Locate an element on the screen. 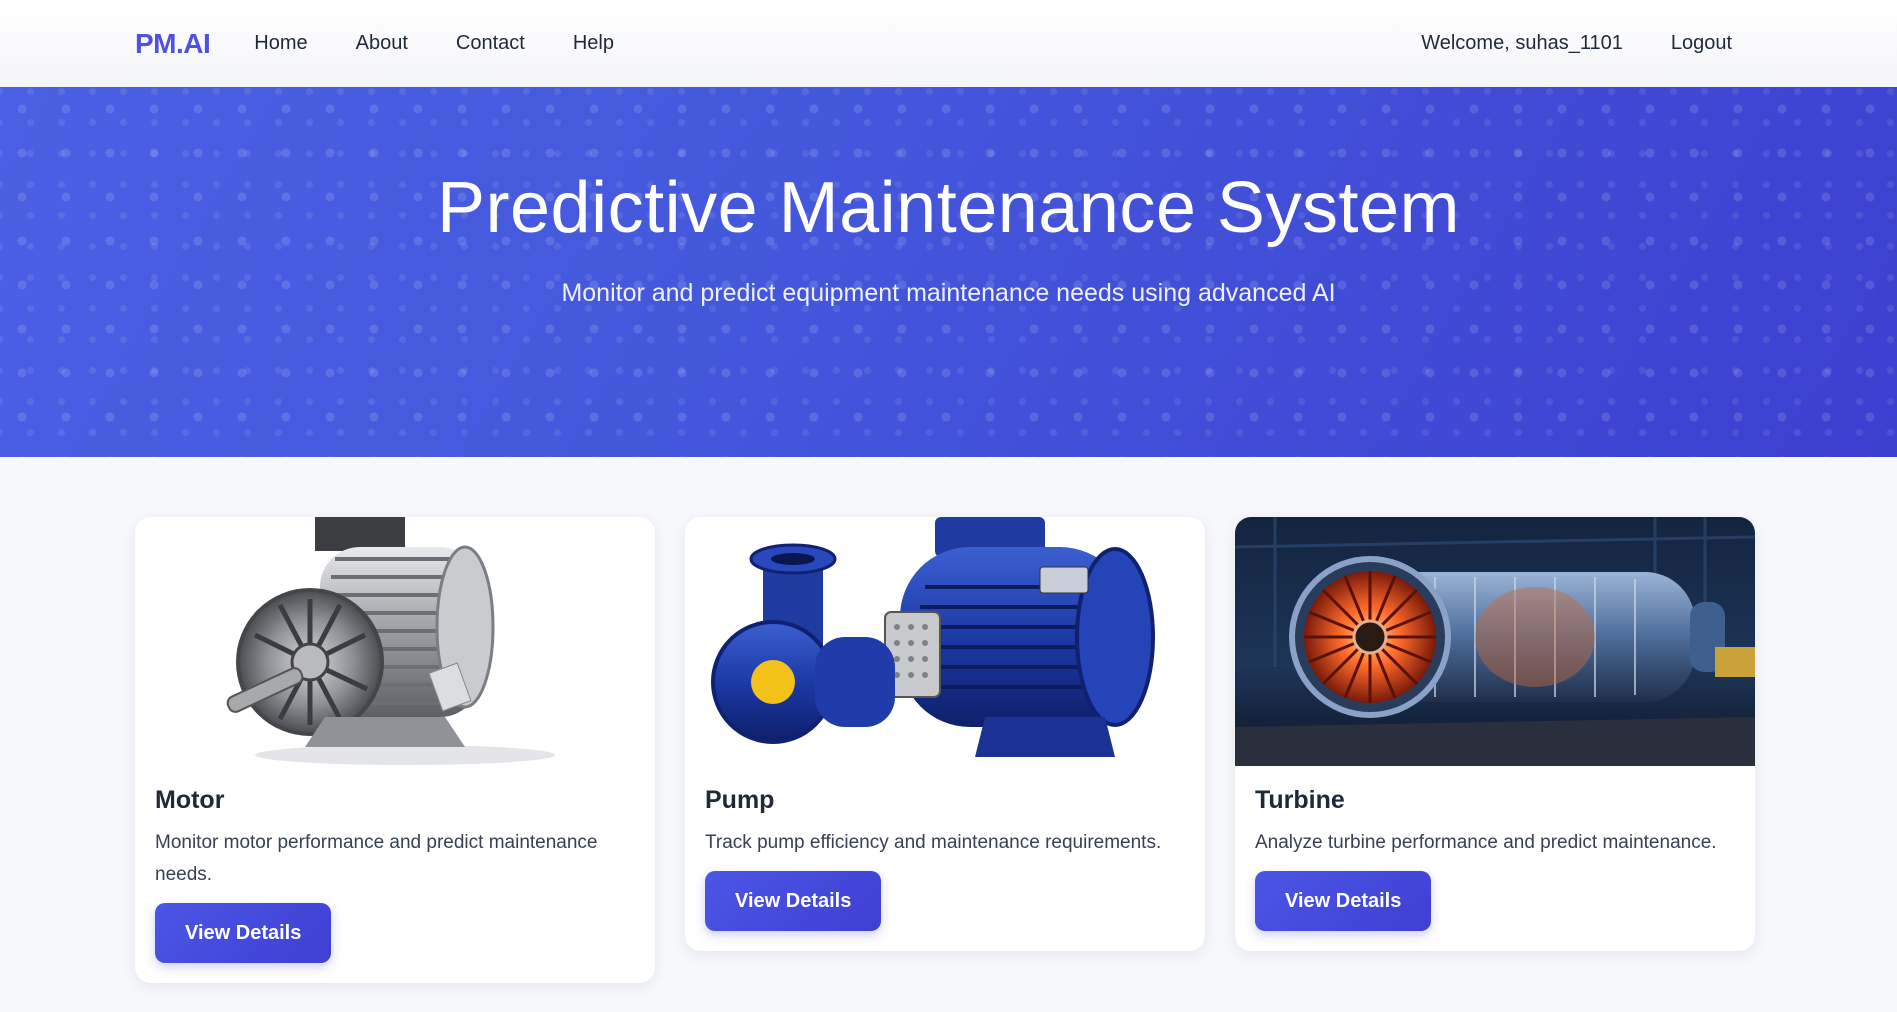 This screenshot has width=1897, height=1012. nav-links: Home About Contact Help is located at coordinates (434, 43).